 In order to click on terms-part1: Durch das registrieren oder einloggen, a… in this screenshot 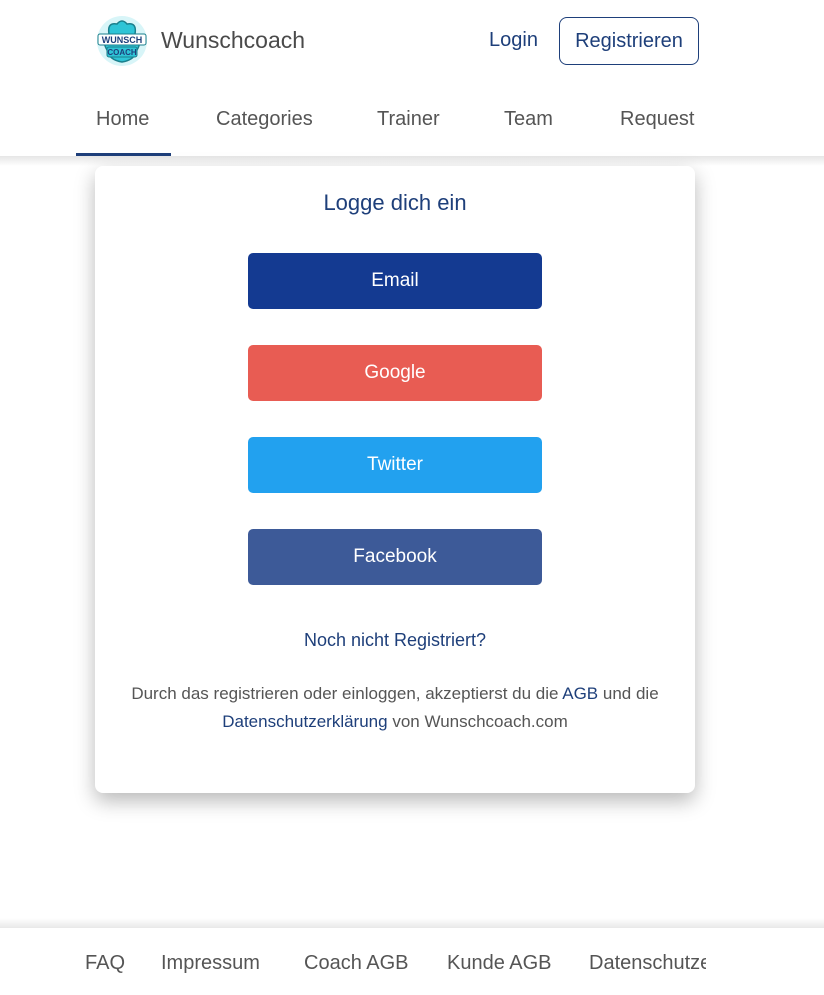, I will do `click(347, 693)`.